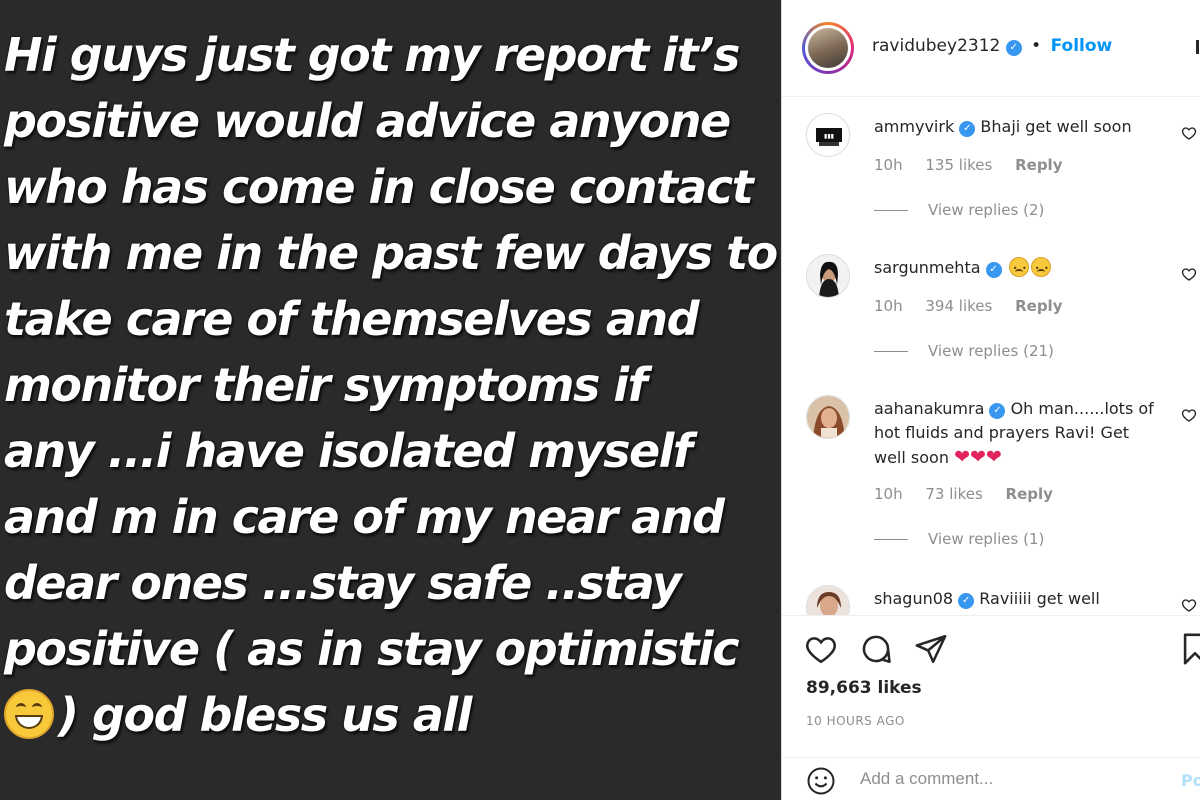 The image size is (1200, 801). I want to click on story-last-line: ) god bless us all, so click(392, 715).